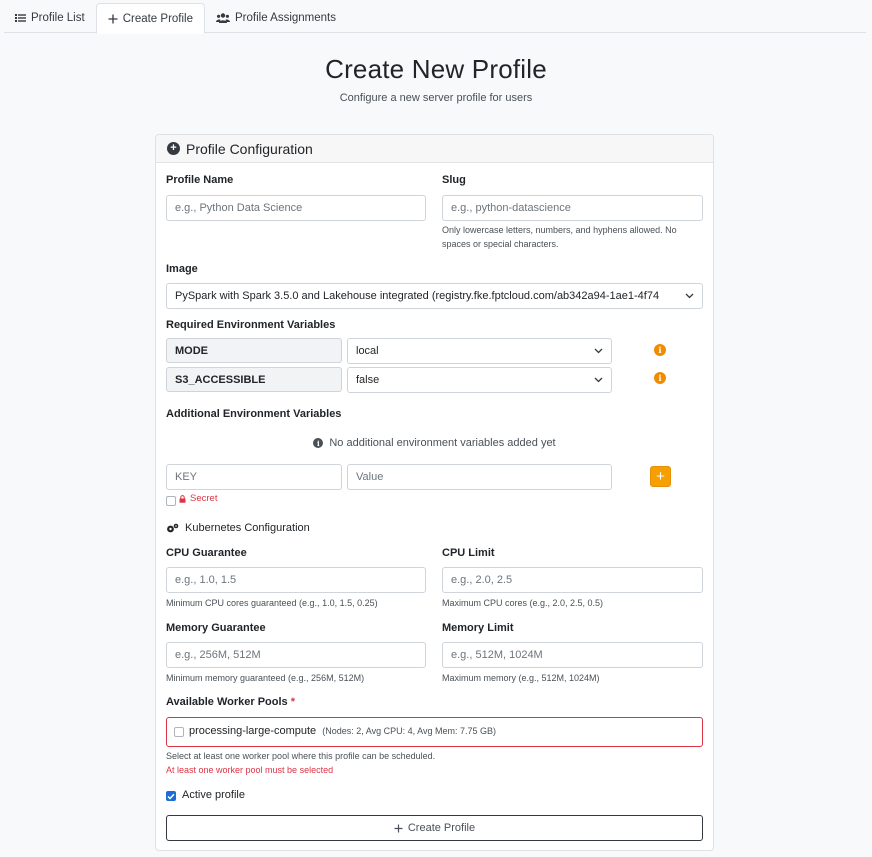 This screenshot has height=857, width=872. Describe the element at coordinates (368, 380) in the screenshot. I see `env-value: false` at that location.